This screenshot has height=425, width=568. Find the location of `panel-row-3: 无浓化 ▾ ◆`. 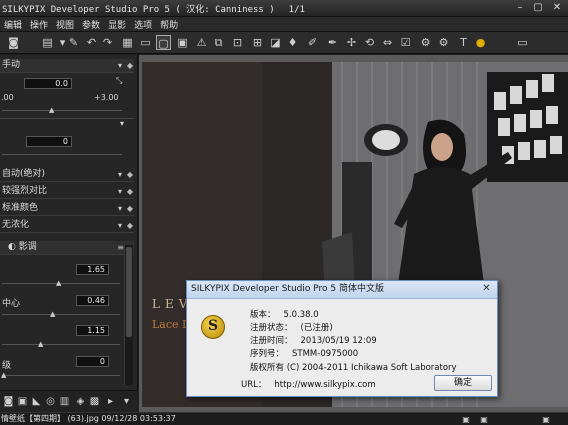

panel-row-3: 无浓化 ▾ ◆ is located at coordinates (67, 226).